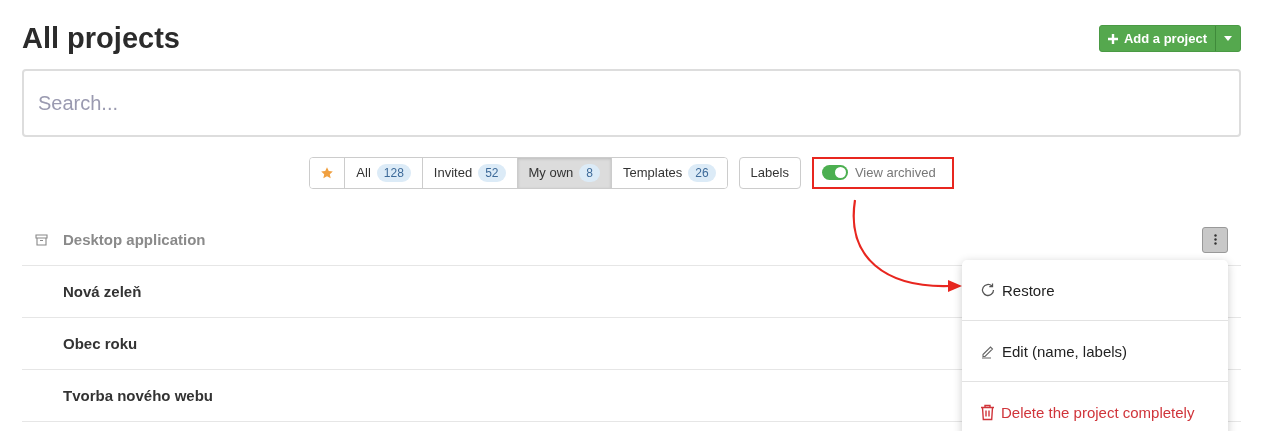 Image resolution: width=1266 pixels, height=431 pixels. What do you see at coordinates (1095, 351) in the screenshot?
I see `menu-item: Edit (name, labels)` at bounding box center [1095, 351].